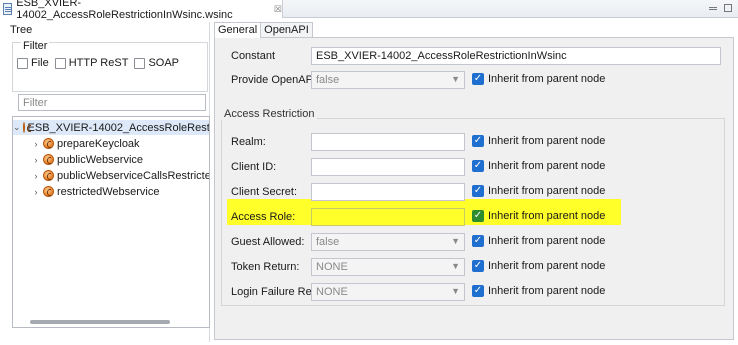  What do you see at coordinates (264, 192) in the screenshot?
I see `client-secret-label: Client Secret:` at bounding box center [264, 192].